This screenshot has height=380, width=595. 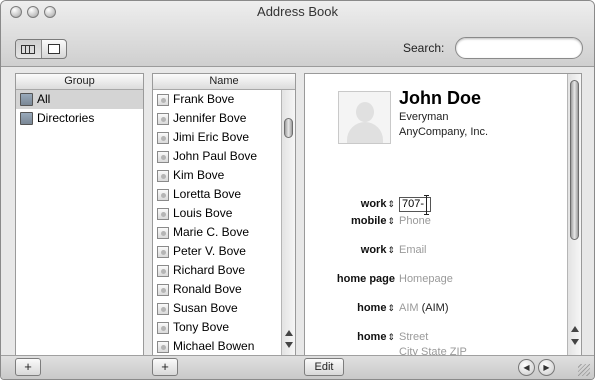 What do you see at coordinates (207, 289) in the screenshot?
I see `contact-name: Ronald Bove` at bounding box center [207, 289].